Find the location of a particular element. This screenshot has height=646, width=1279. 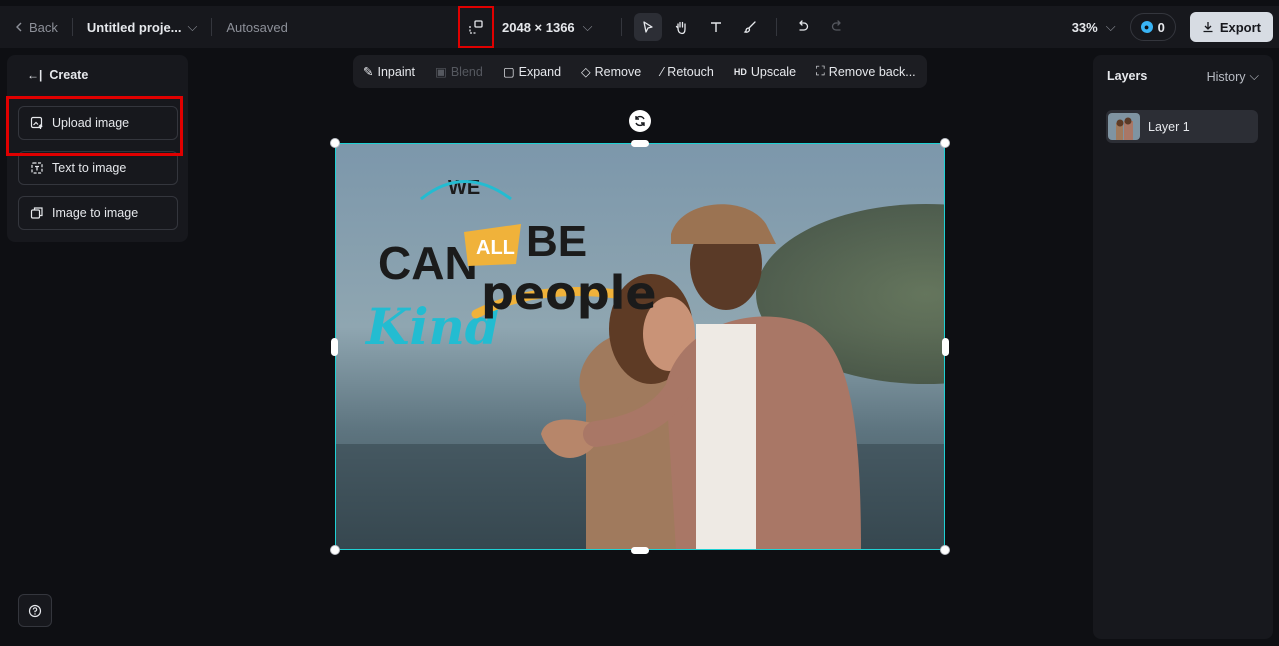

back-button: Back is located at coordinates (36, 27).